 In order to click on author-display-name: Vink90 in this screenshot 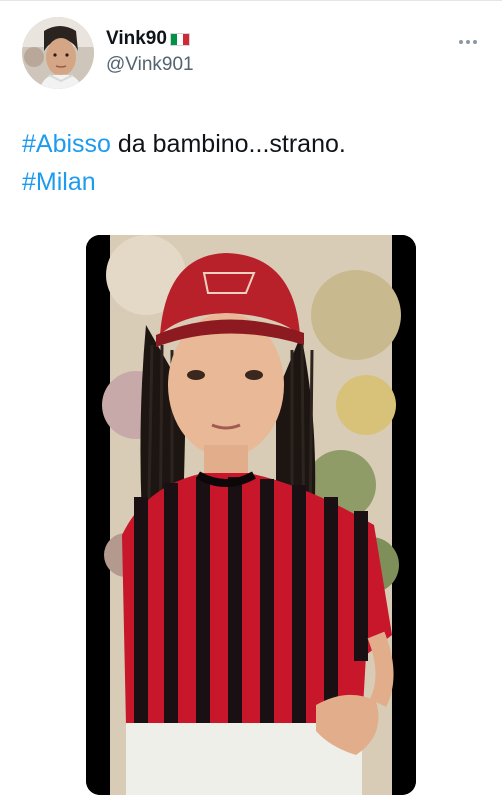, I will do `click(136, 39)`.